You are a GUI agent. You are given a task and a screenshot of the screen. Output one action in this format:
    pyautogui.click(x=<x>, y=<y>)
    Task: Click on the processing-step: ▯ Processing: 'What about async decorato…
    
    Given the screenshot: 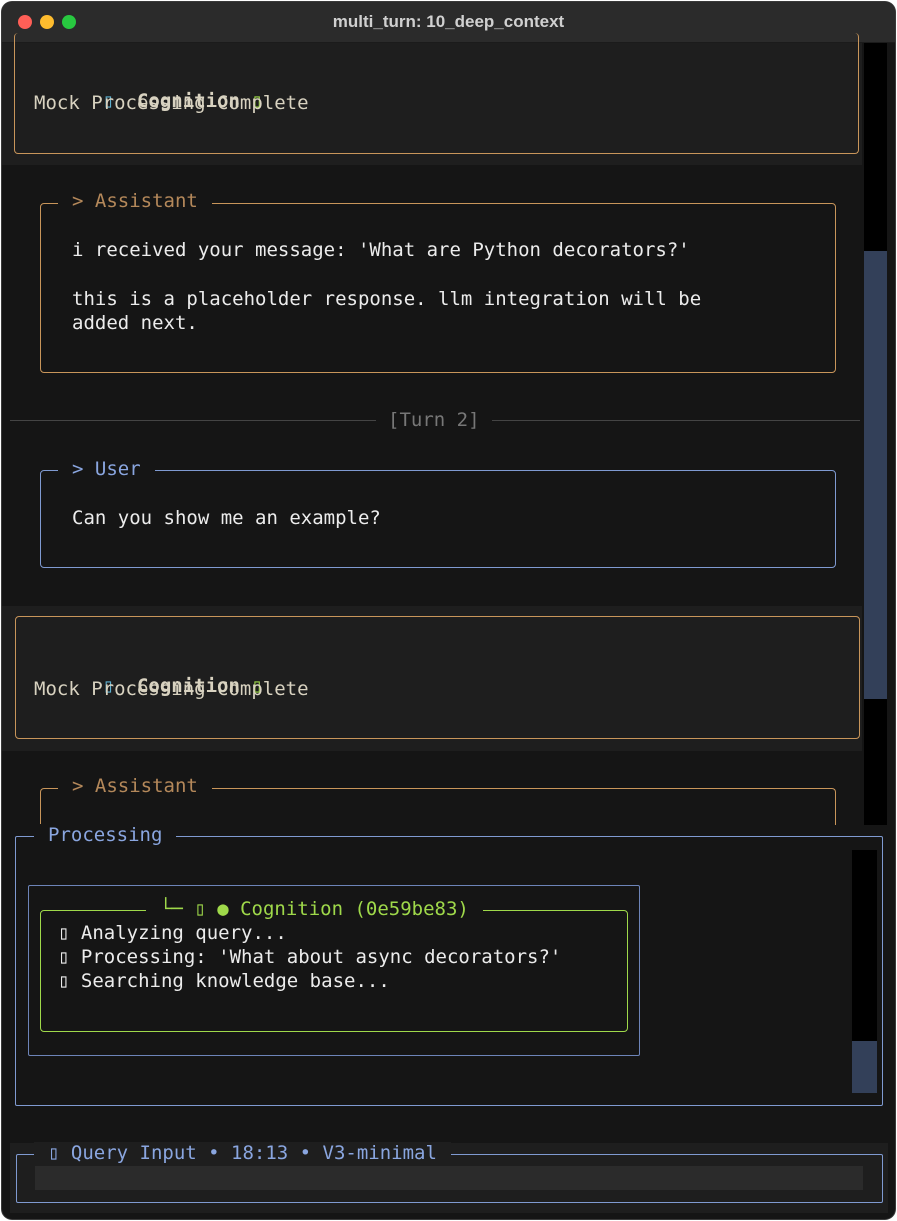 What is the action you would take?
    pyautogui.click(x=310, y=957)
    